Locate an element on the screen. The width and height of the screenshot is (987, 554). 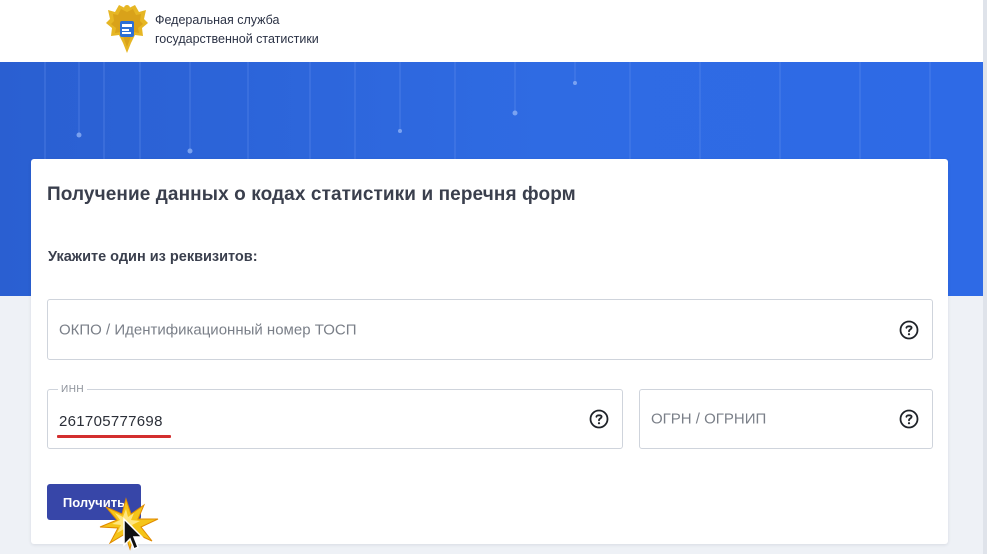
inn-input-value: 261705777698 is located at coordinates (111, 421).